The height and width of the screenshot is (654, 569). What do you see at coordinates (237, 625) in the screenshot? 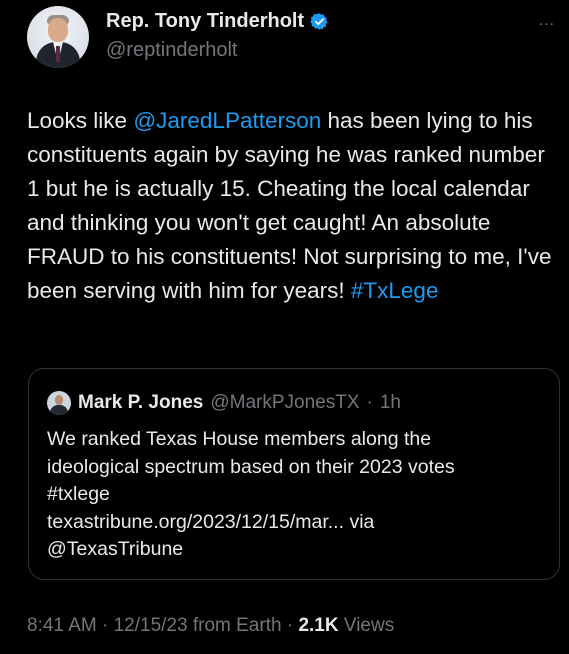
I see `tweet-source: from Earth` at bounding box center [237, 625].